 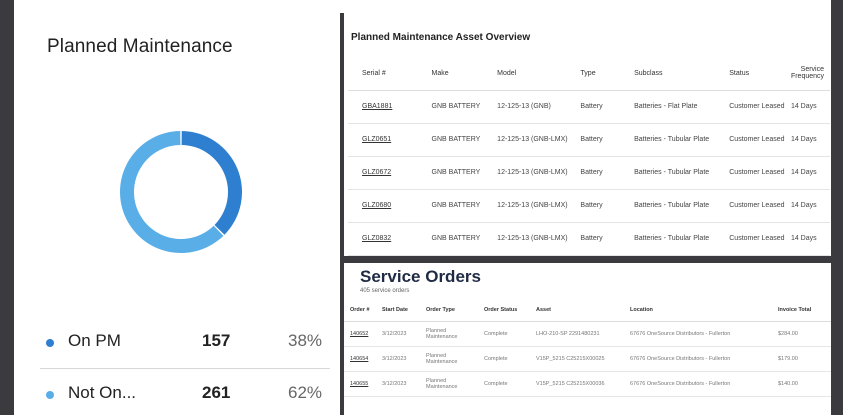 What do you see at coordinates (387, 173) in the screenshot?
I see `serial-cell: GLZ0672` at bounding box center [387, 173].